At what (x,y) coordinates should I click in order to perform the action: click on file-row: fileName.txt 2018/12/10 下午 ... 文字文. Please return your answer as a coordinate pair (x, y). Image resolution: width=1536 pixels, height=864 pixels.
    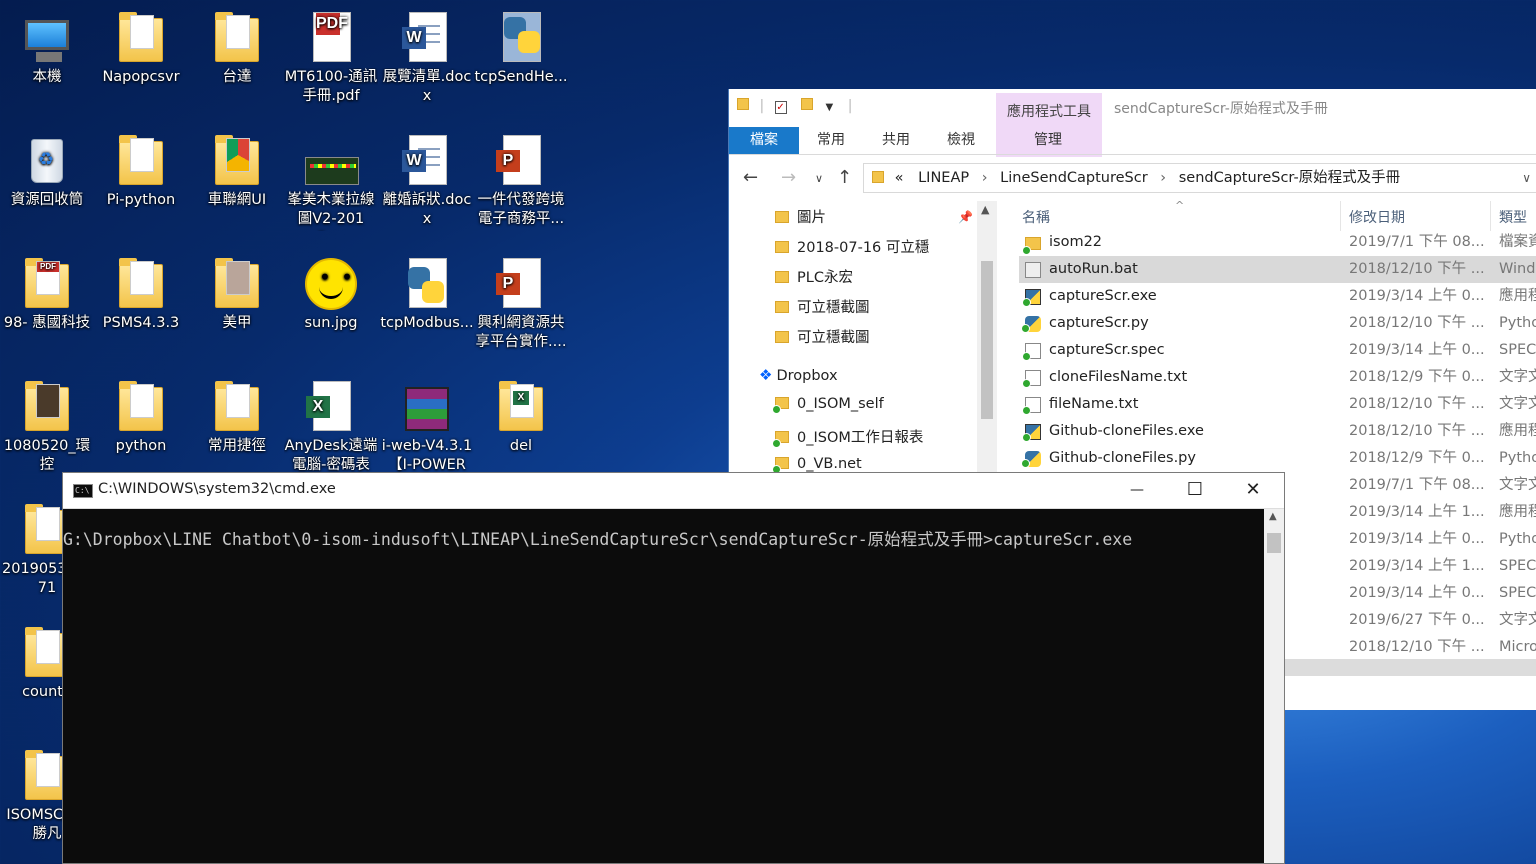
    Looking at the image, I should click on (1277, 404).